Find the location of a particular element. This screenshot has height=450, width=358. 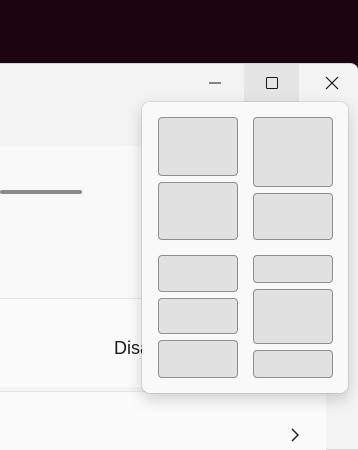

nav-card is located at coordinates (163, 420).